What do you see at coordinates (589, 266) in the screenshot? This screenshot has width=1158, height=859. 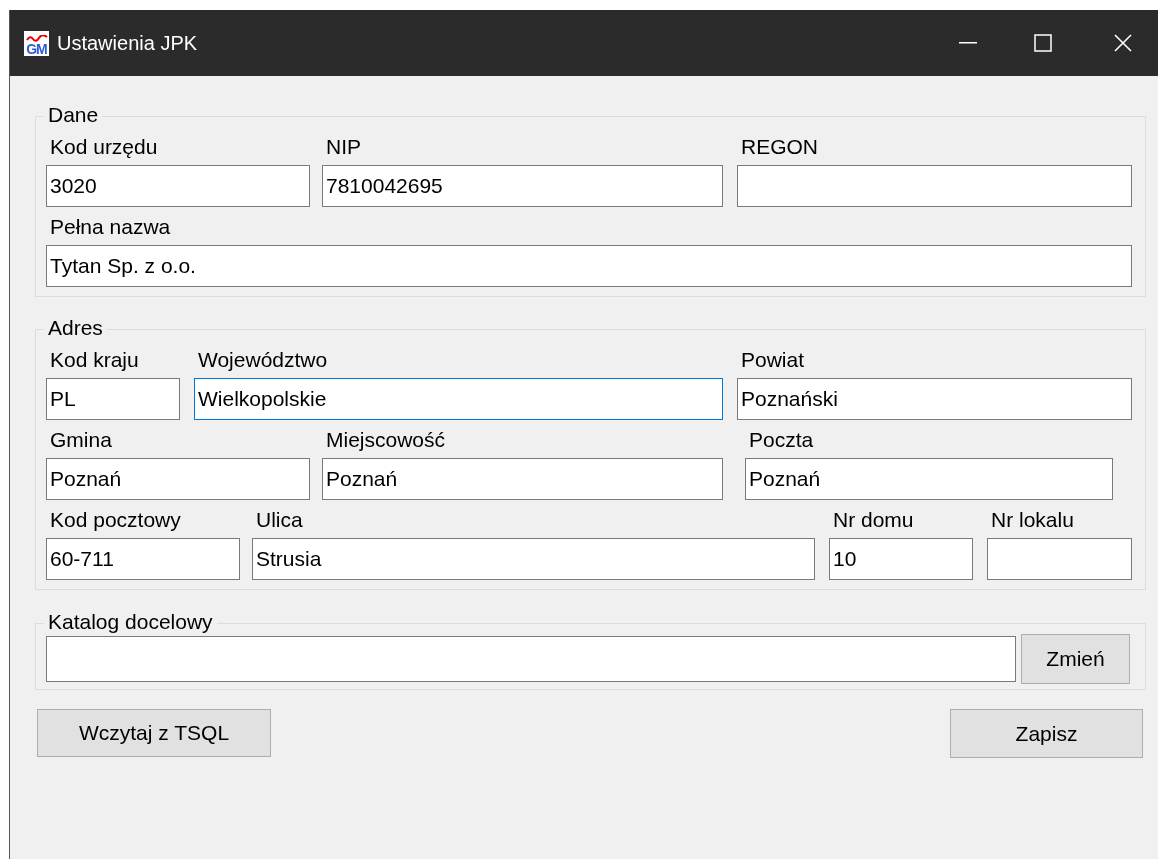 I see `text-field: Tytan Sp. z o.o.` at bounding box center [589, 266].